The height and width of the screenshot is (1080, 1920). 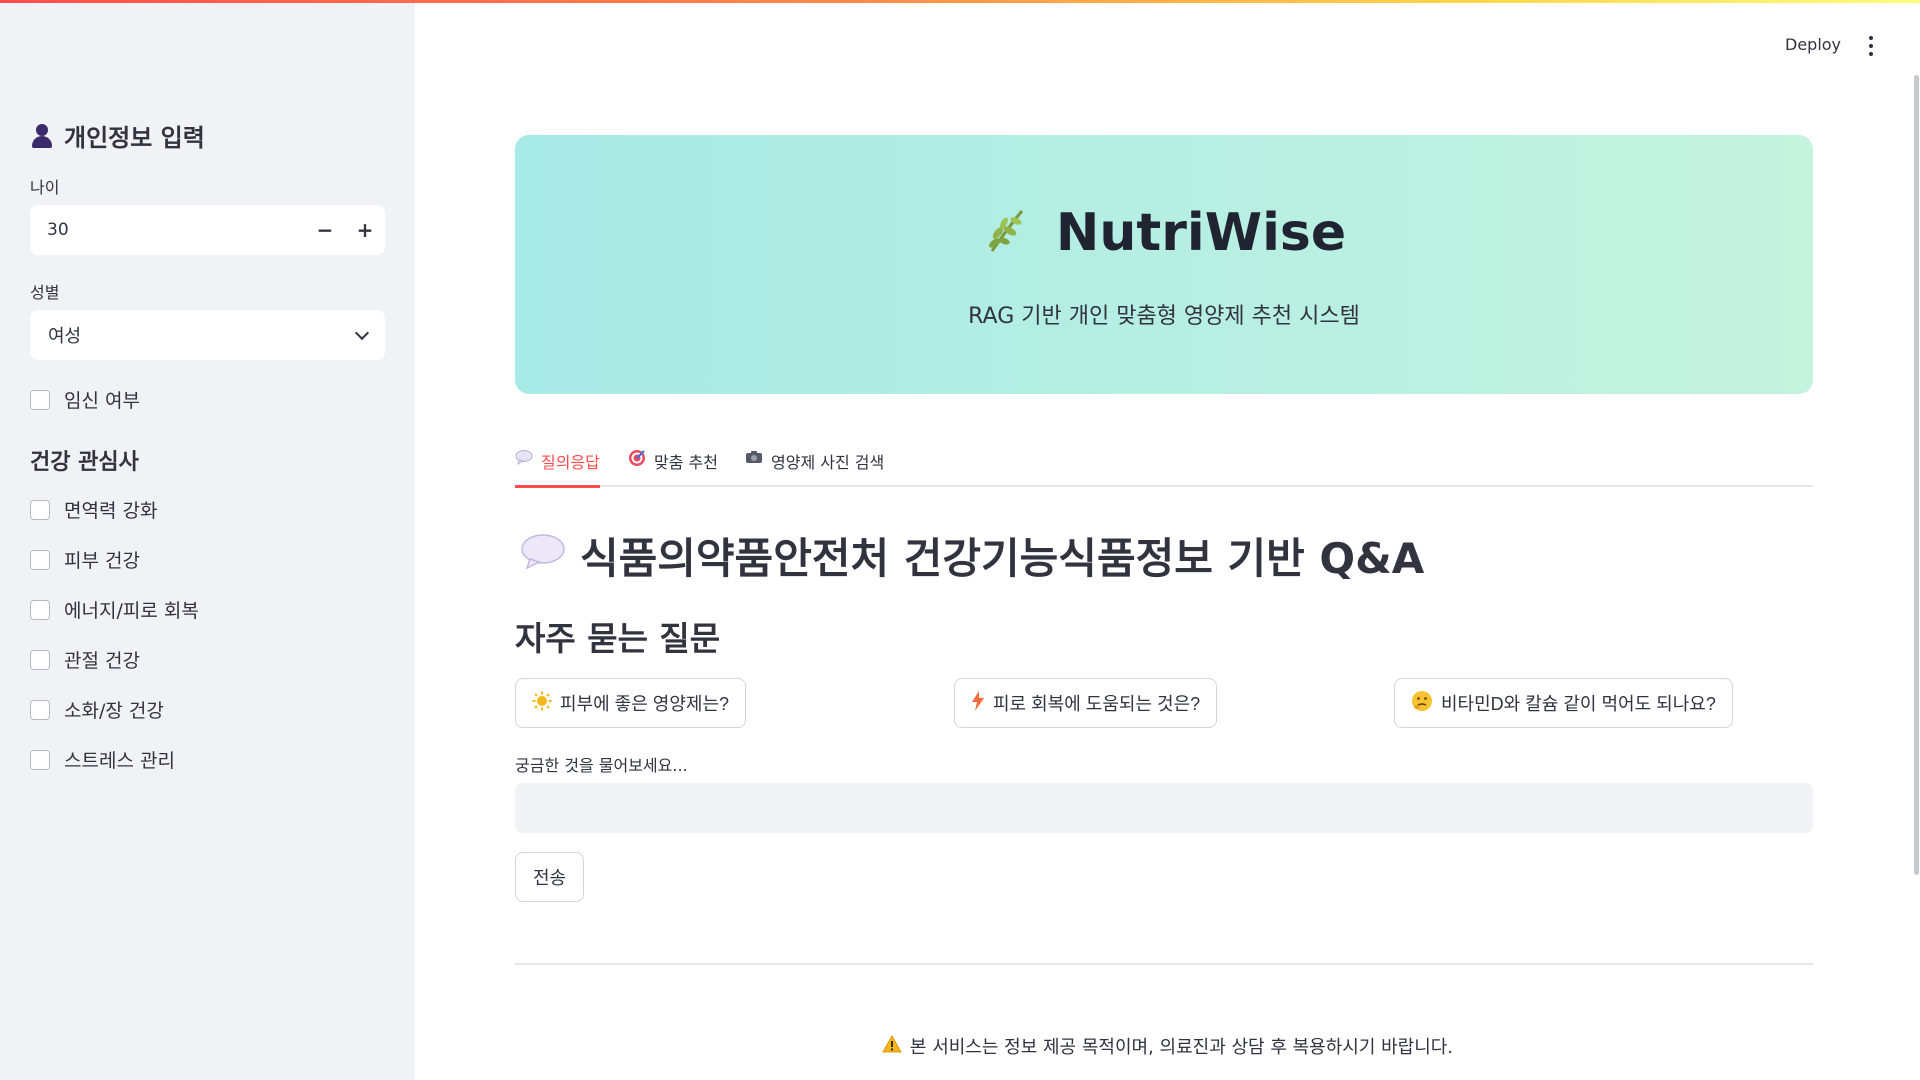 What do you see at coordinates (1097, 704) in the screenshot?
I see `faq-button-label: 피로 회복에 도움되는 것은?` at bounding box center [1097, 704].